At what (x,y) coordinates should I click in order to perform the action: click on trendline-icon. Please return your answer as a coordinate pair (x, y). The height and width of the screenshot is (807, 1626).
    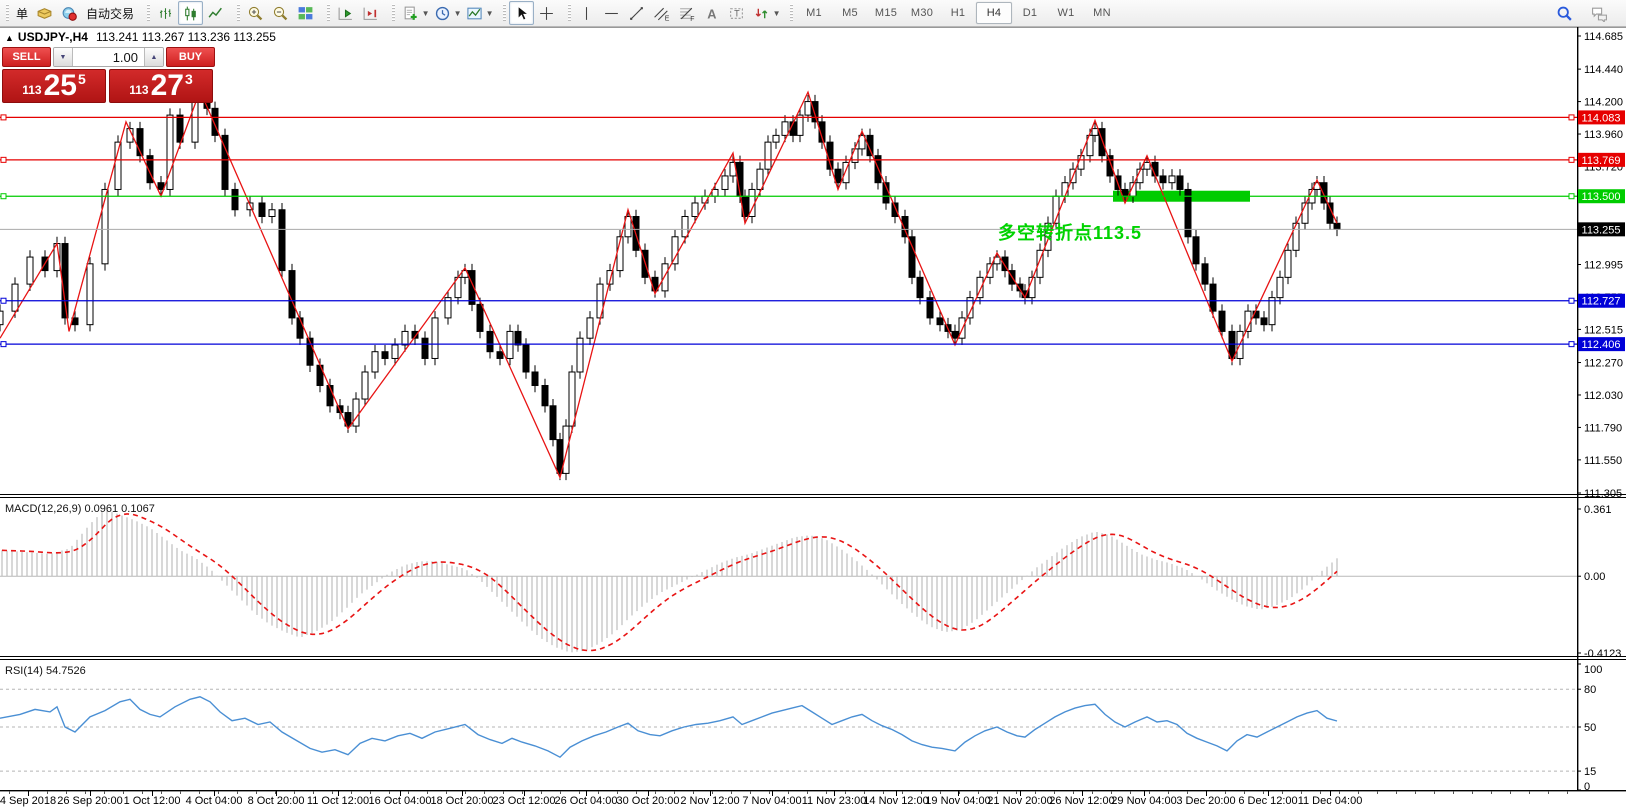
    Looking at the image, I should click on (636, 13).